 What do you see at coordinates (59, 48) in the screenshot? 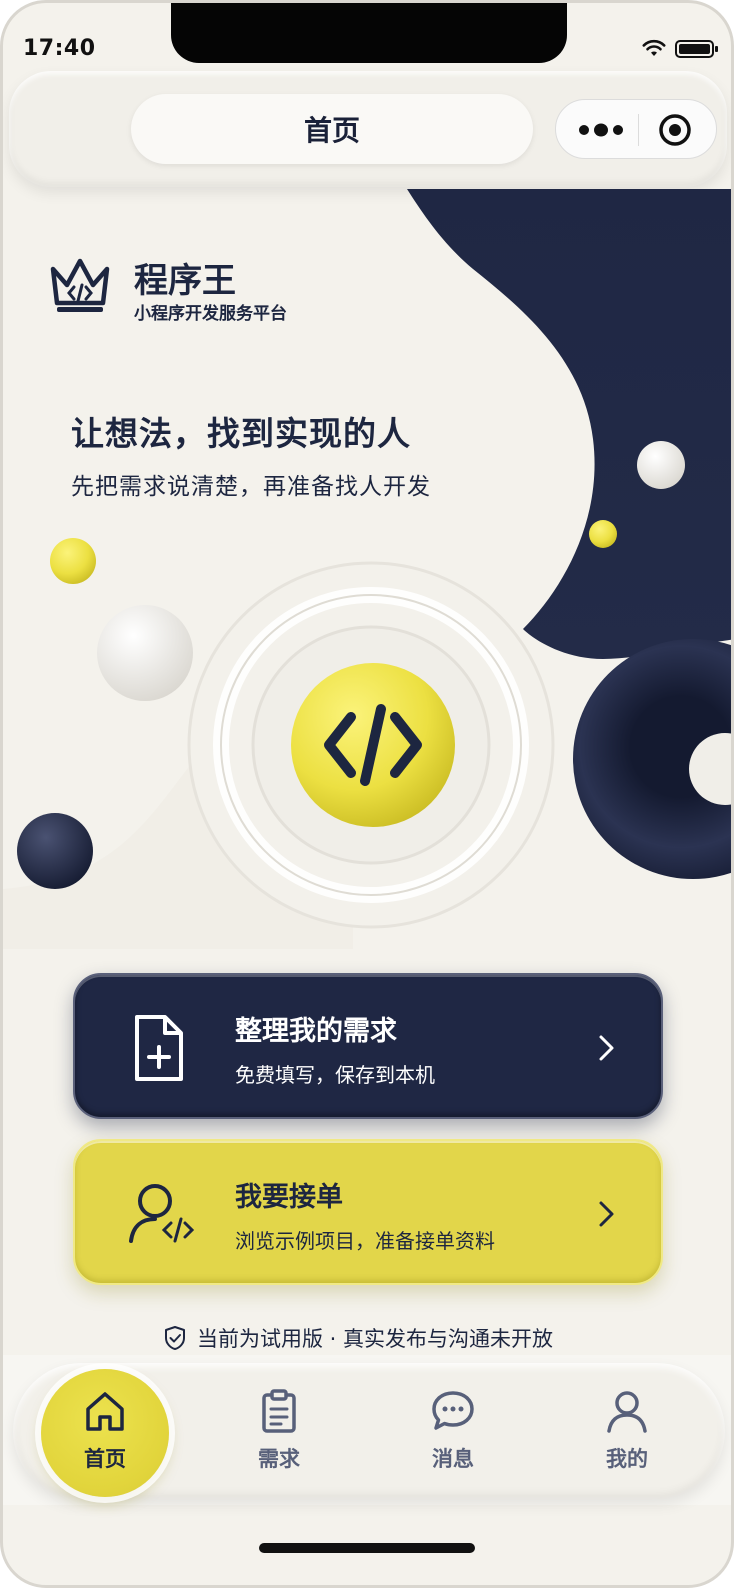
I see `status-time: 17:40` at bounding box center [59, 48].